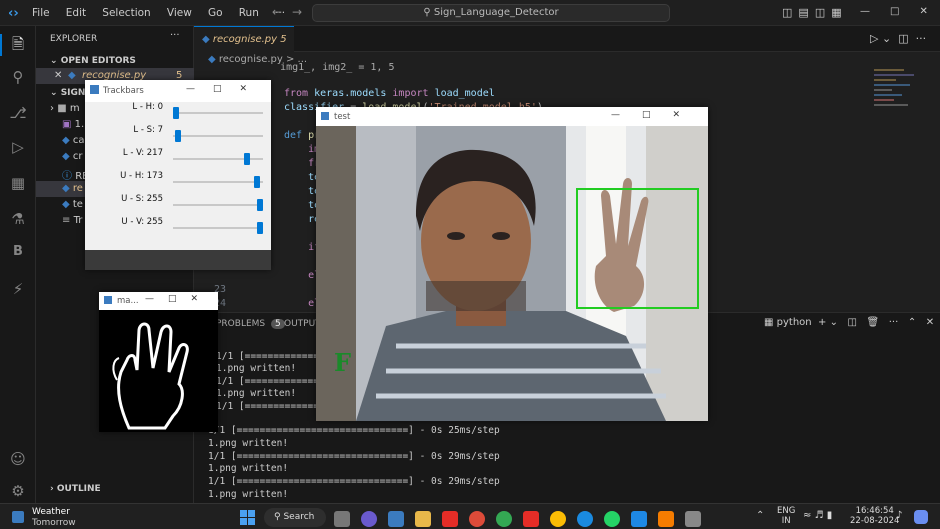 This screenshot has height=529, width=940. Describe the element at coordinates (639, 519) in the screenshot. I see `vscode-icon` at that location.